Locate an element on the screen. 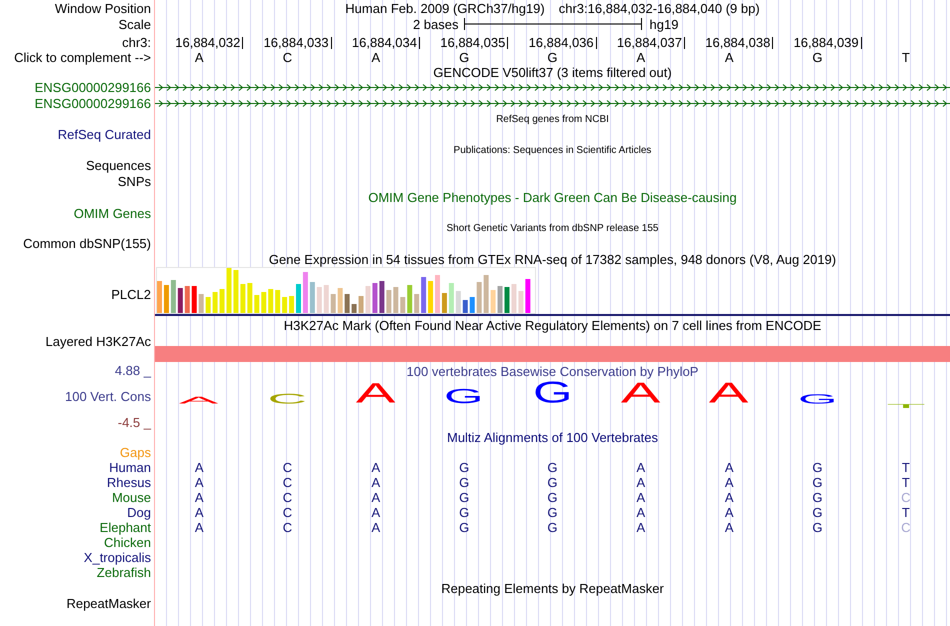  track-title: GENCODE V50lift37 (3 items filtered out) is located at coordinates (552, 72).